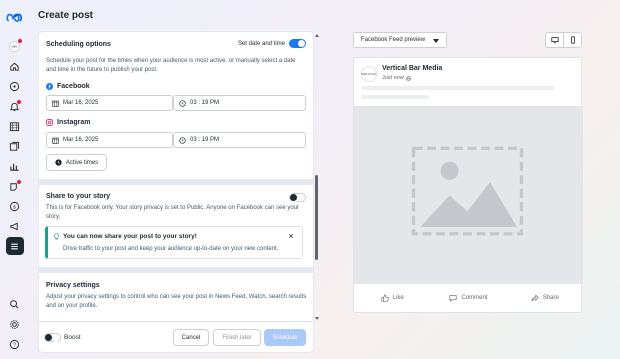  What do you see at coordinates (239, 140) in the screenshot?
I see `instagram-time-field: 03 : 19 PM` at bounding box center [239, 140].